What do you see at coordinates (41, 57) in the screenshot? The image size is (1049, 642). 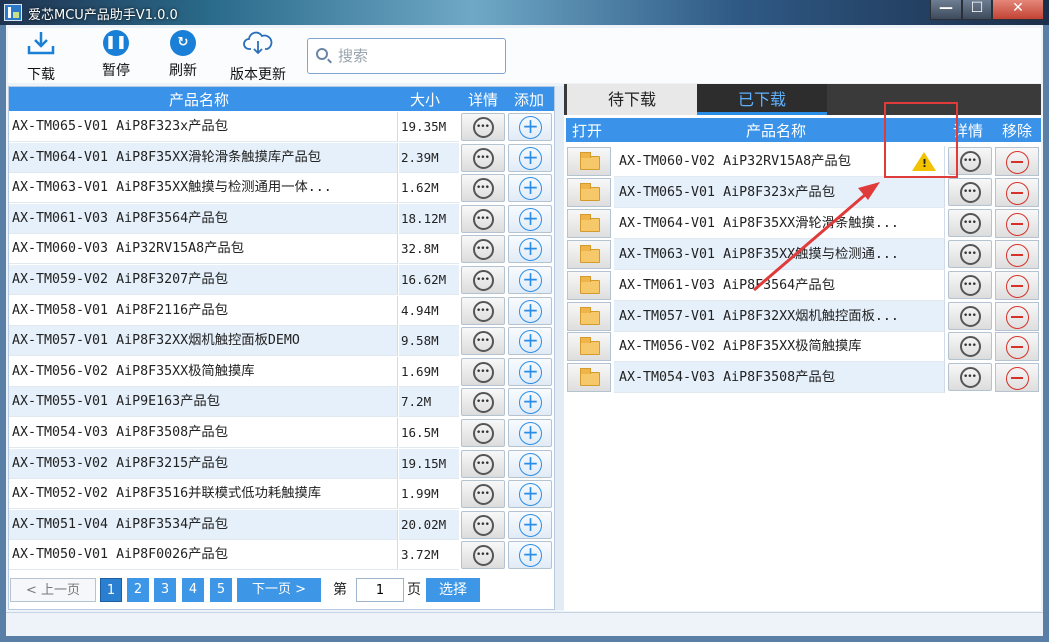 I see `download-button: 下载` at bounding box center [41, 57].